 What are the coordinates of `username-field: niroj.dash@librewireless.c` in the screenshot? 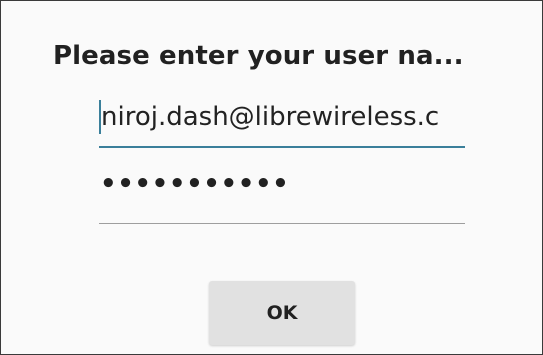 It's located at (282, 117).